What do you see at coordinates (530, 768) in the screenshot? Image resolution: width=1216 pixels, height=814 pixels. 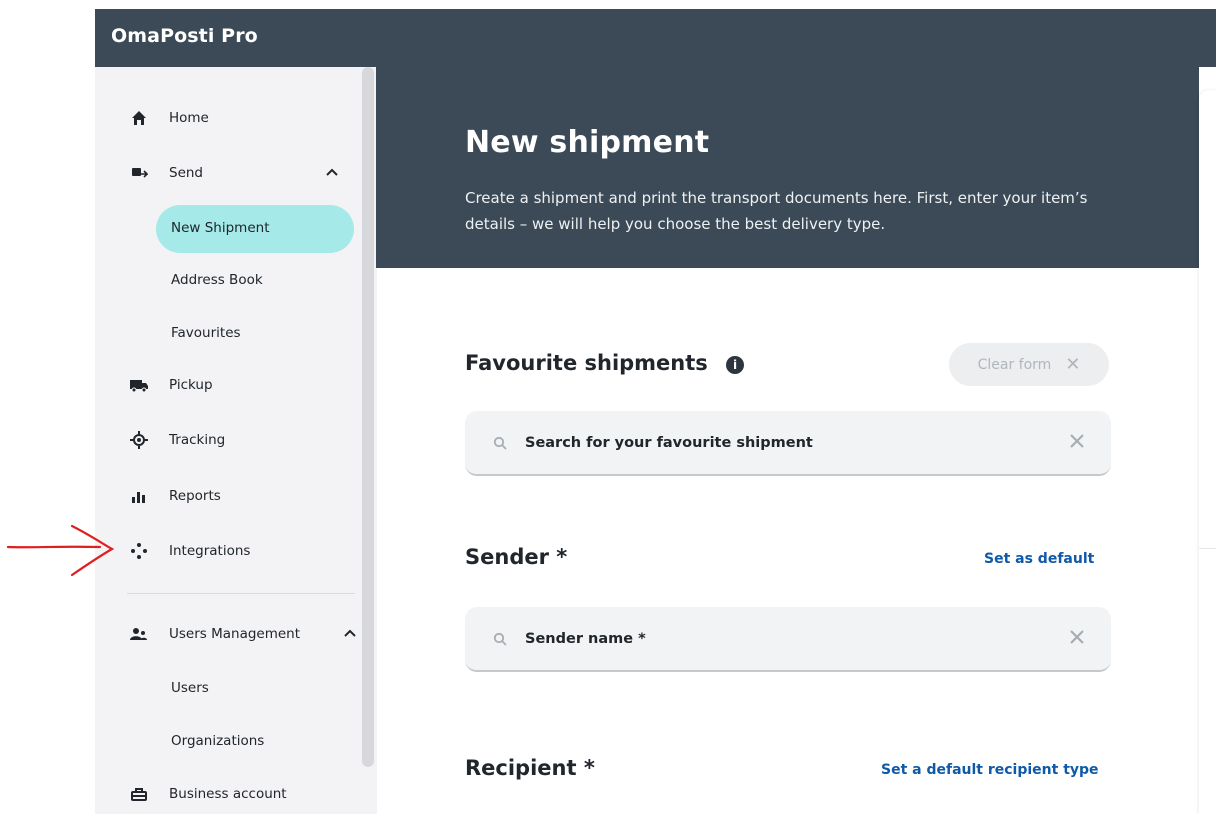 I see `recipient-title: Recipient *` at bounding box center [530, 768].